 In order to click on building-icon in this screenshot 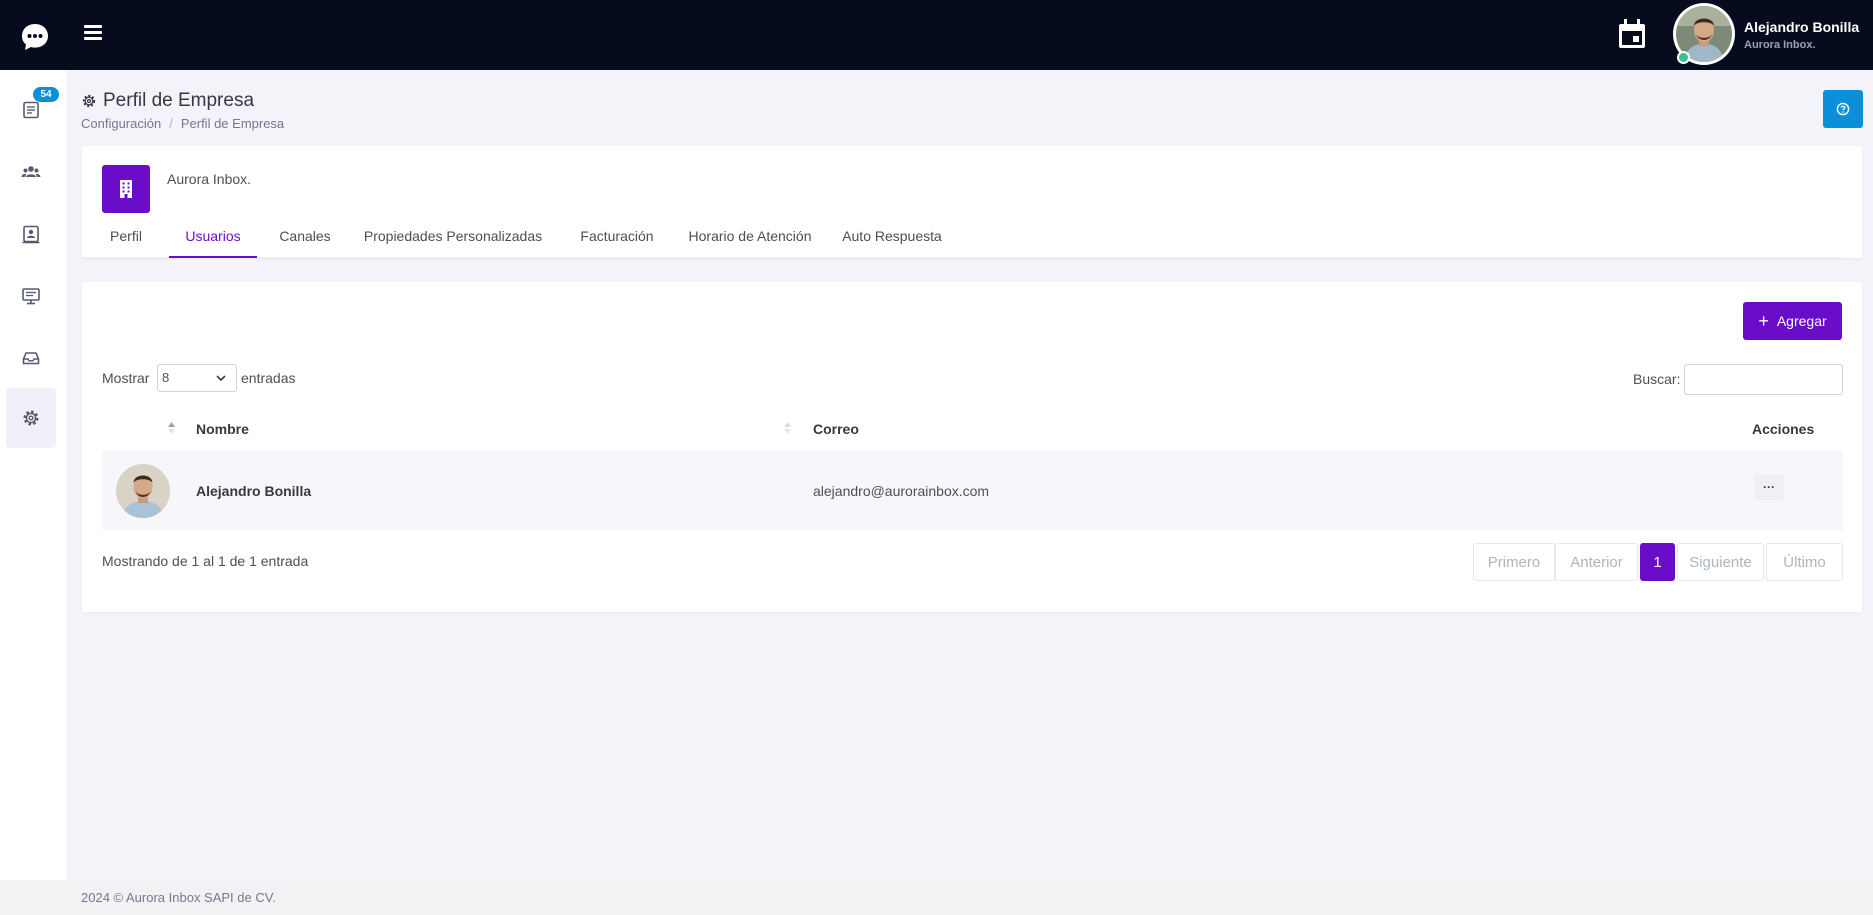, I will do `click(126, 189)`.